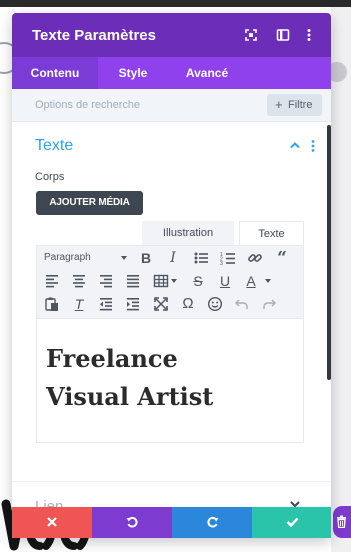 This screenshot has width=351, height=552. Describe the element at coordinates (188, 304) in the screenshot. I see `special-character-icon: Ω` at that location.